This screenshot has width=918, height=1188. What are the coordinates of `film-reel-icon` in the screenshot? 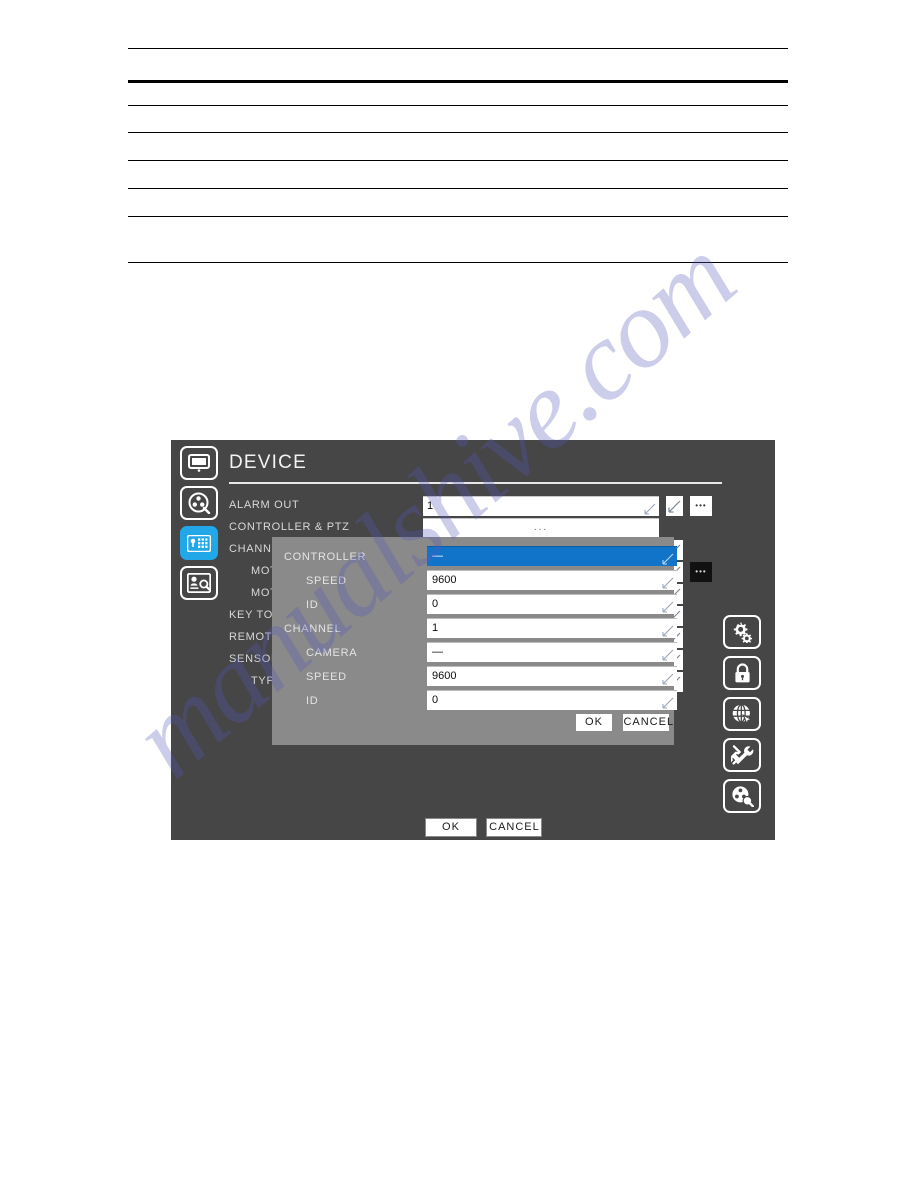 It's located at (199, 503).